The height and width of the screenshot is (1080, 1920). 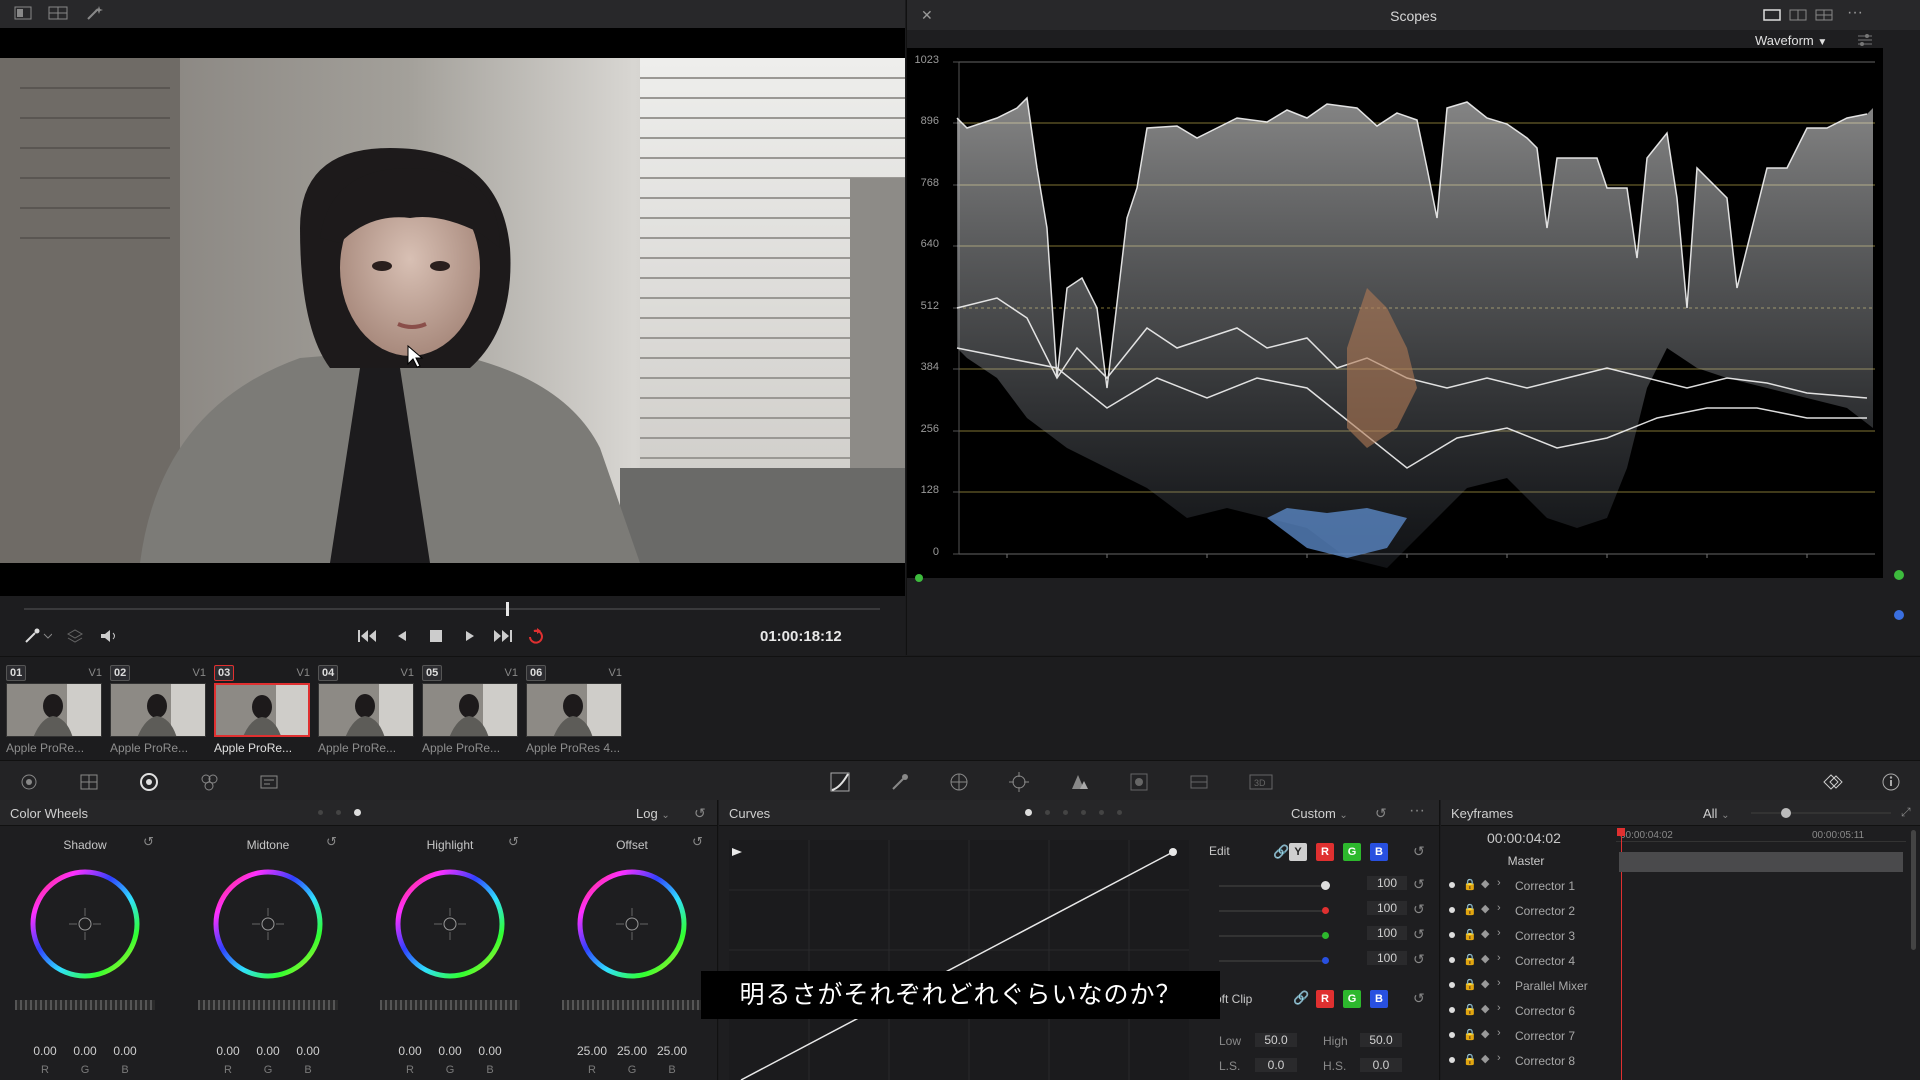 I want to click on keyframe-row: 🔒 ◆ › Corrector 3, so click(x=1521, y=936).